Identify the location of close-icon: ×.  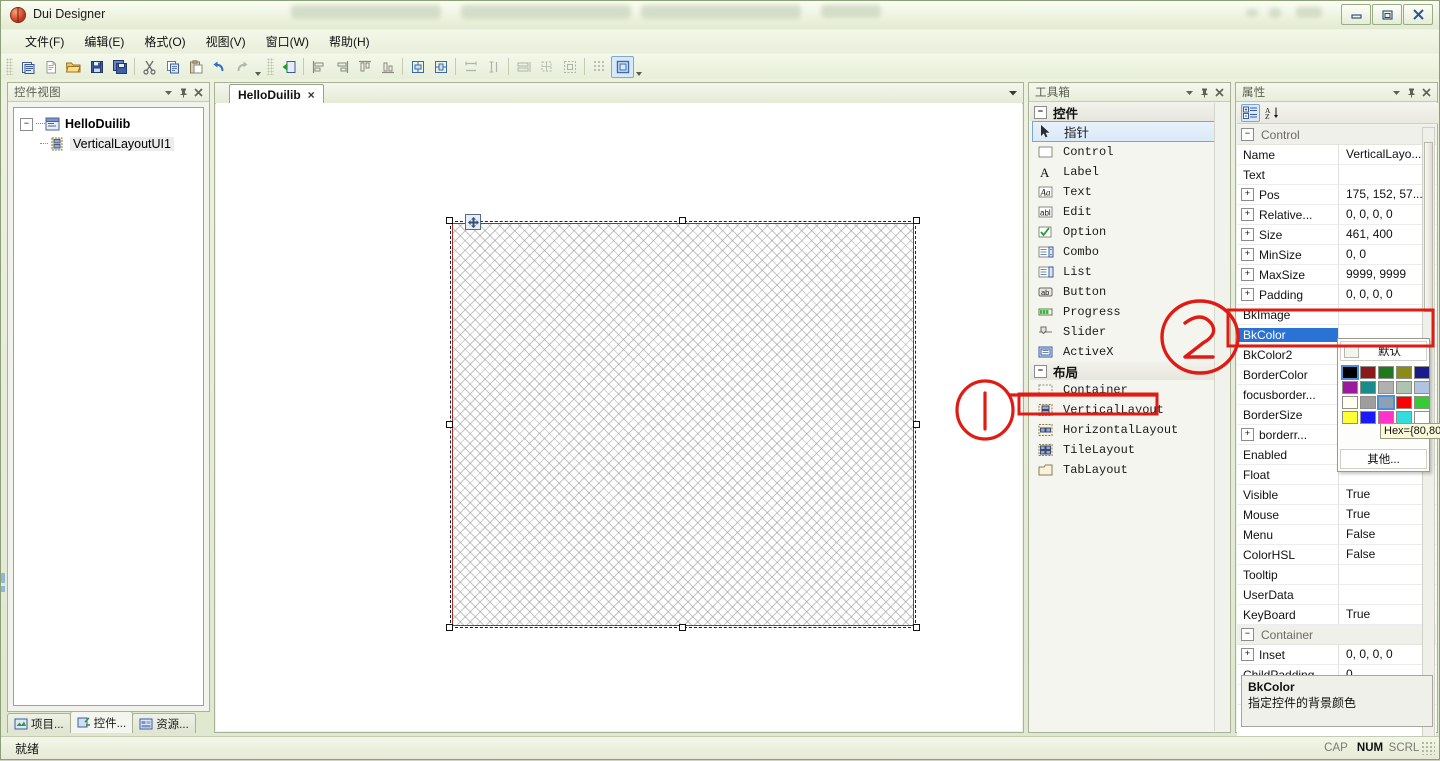
(311, 95).